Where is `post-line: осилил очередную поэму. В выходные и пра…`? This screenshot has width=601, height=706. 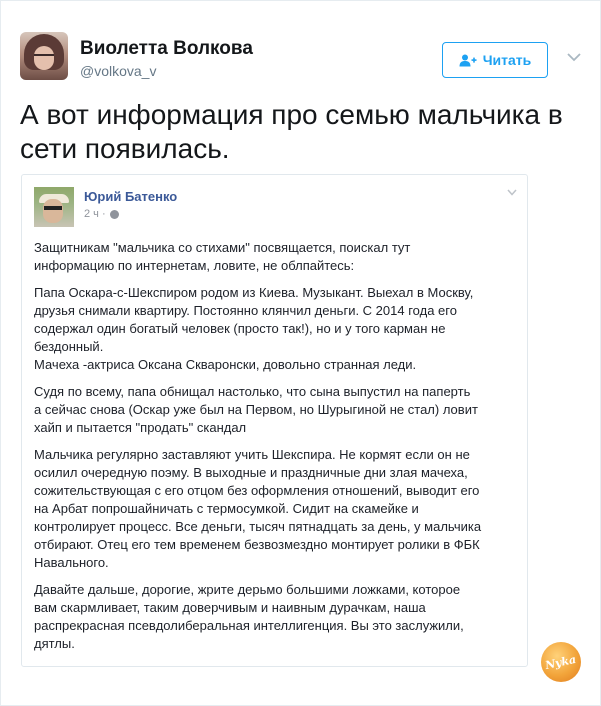
post-line: осилил очередную поэму. В выходные и пра… is located at coordinates (251, 472).